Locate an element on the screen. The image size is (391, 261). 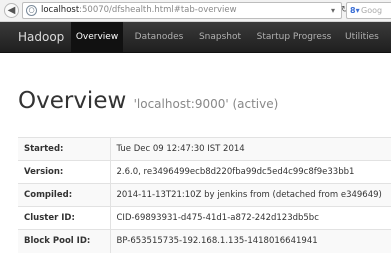
tab-overview: Overview is located at coordinates (97, 37).